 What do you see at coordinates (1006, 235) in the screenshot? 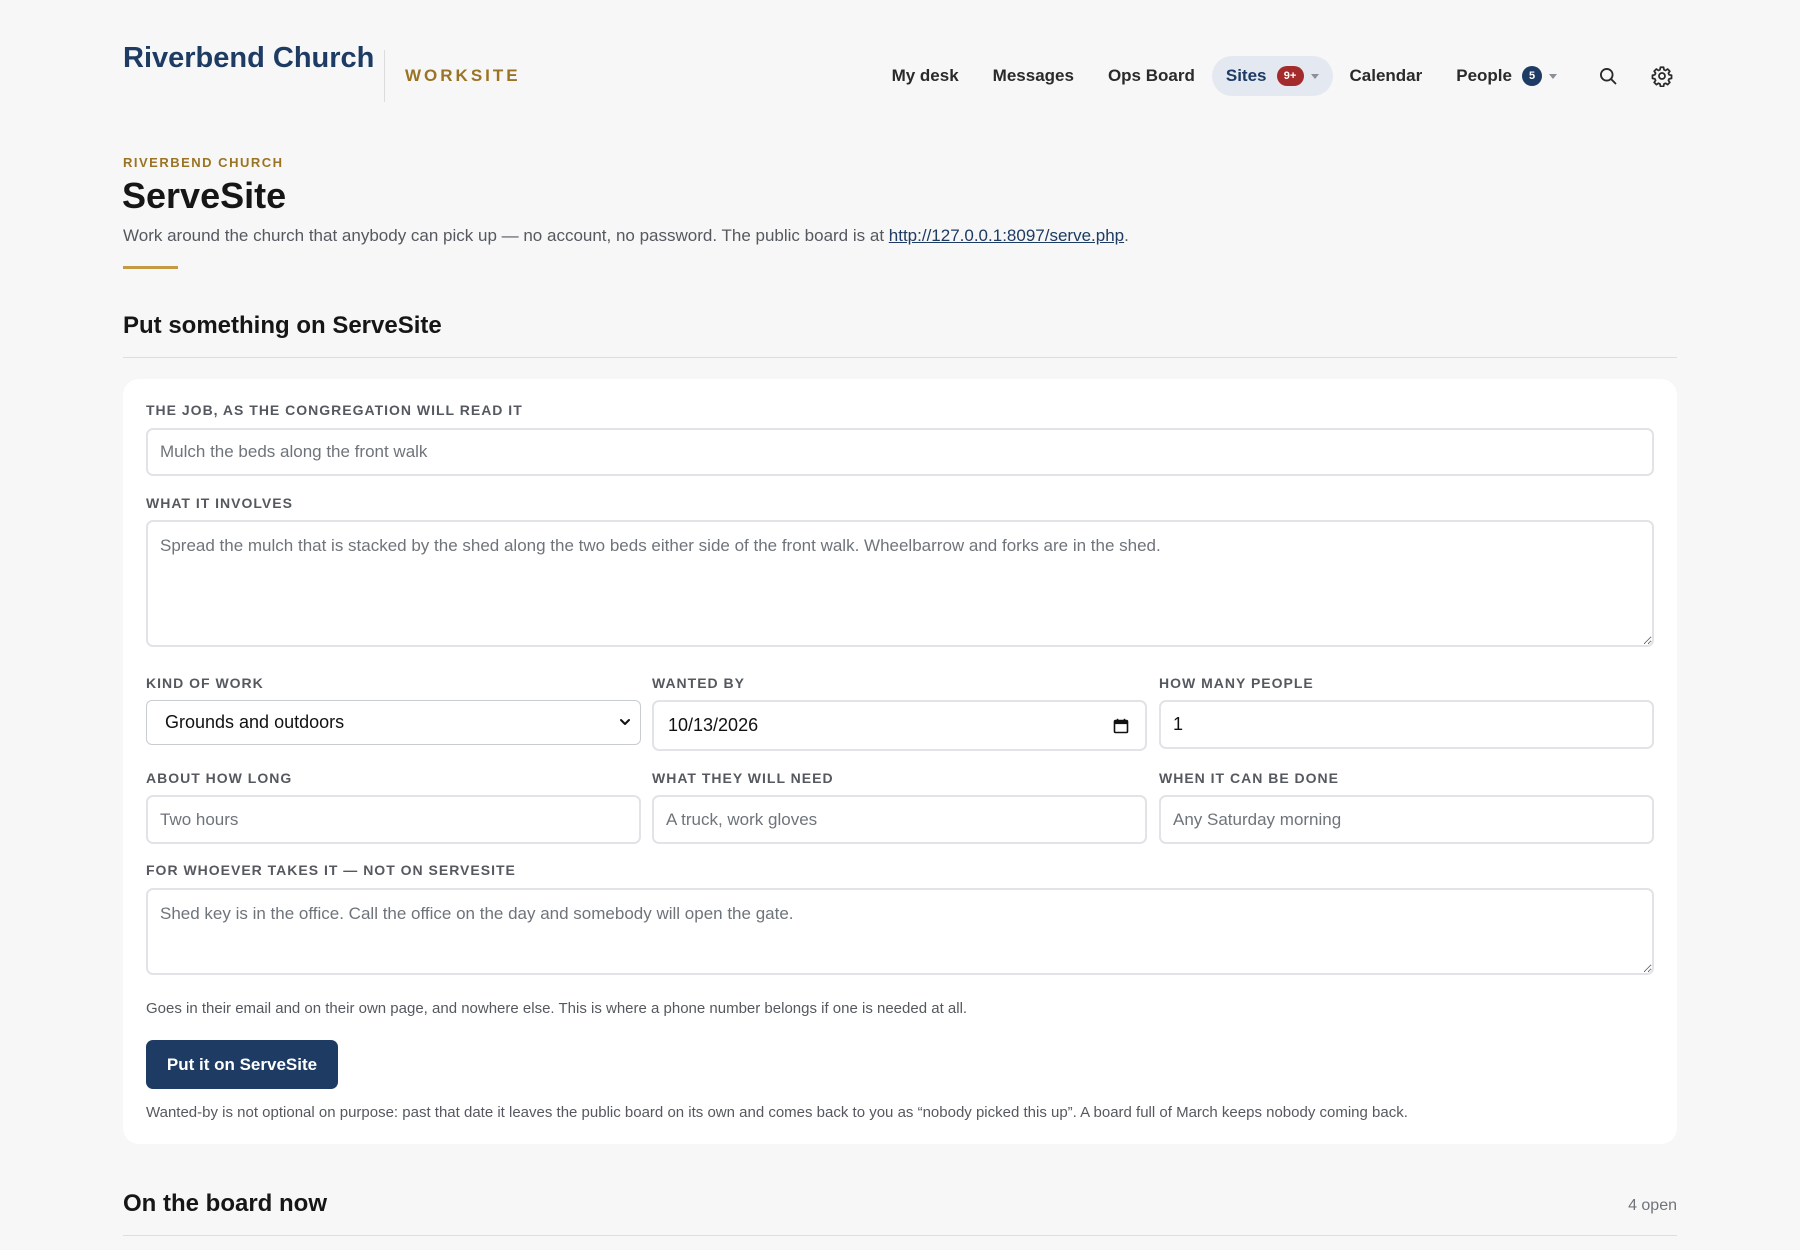
I see `public-board-link: http://127.0.0.1:8097/serve.php` at bounding box center [1006, 235].